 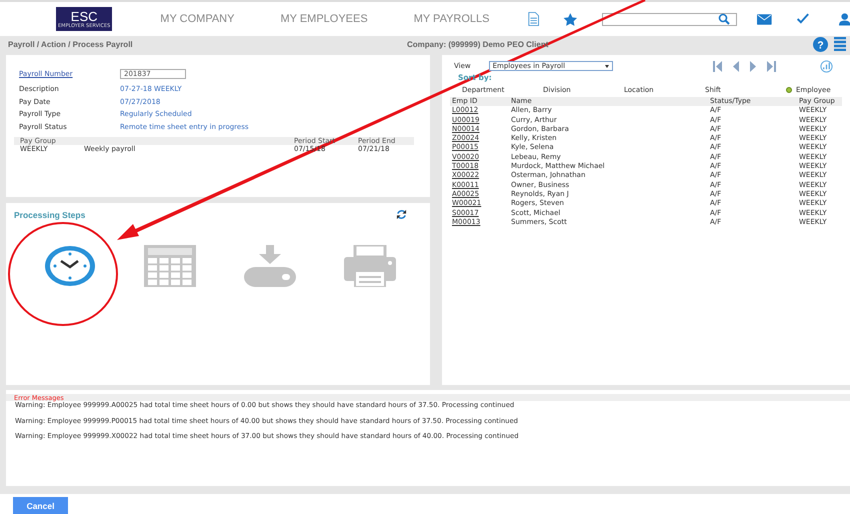 I want to click on logo-text: ESC, so click(x=84, y=16).